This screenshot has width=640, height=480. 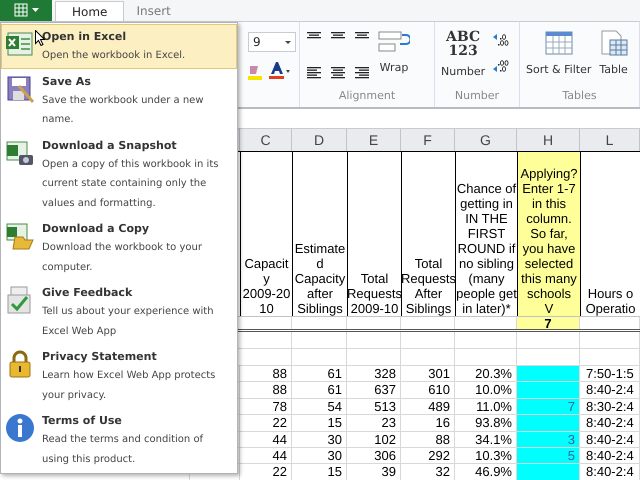 What do you see at coordinates (266, 234) in the screenshot?
I see `header-cell: Capacit y 2009-20 10` at bounding box center [266, 234].